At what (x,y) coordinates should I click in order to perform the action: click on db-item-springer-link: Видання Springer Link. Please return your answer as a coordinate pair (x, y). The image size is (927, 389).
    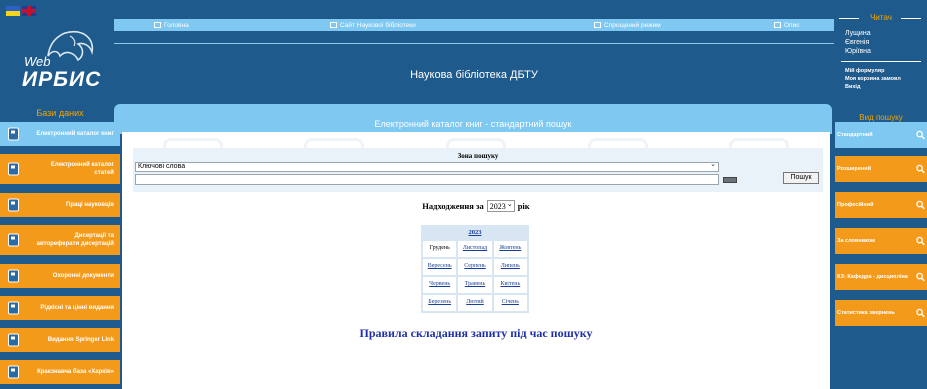
    Looking at the image, I should click on (60, 340).